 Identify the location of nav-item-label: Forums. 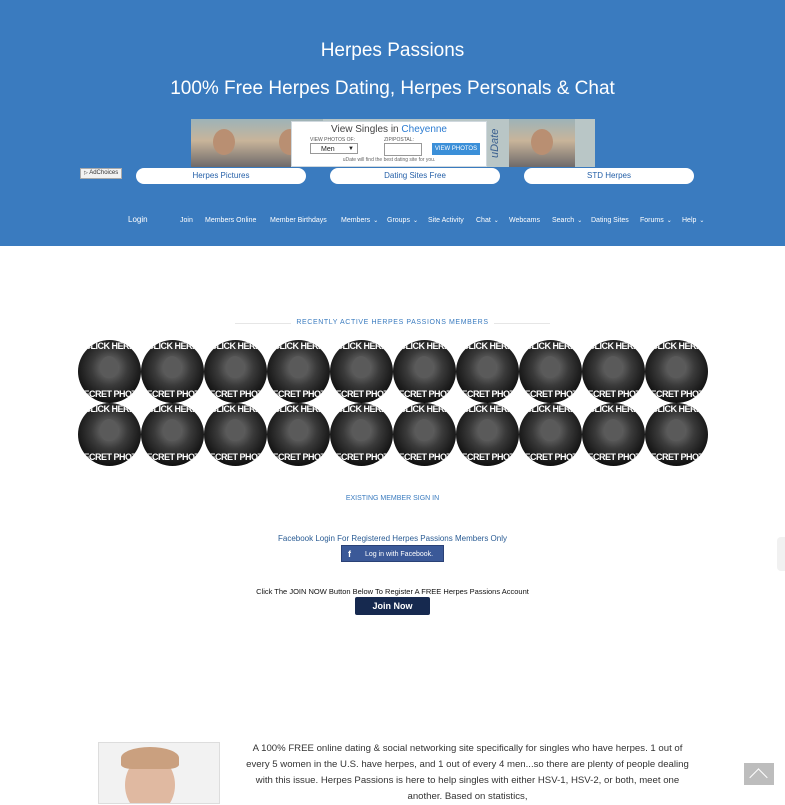
(652, 220).